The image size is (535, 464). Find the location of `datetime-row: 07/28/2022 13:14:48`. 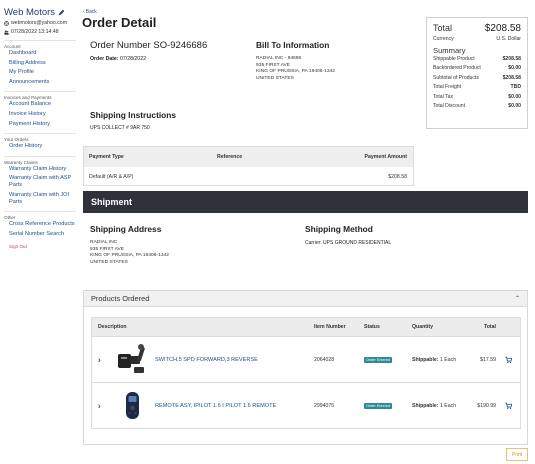

datetime-row: 07/28/2022 13:14:48 is located at coordinates (40, 32).